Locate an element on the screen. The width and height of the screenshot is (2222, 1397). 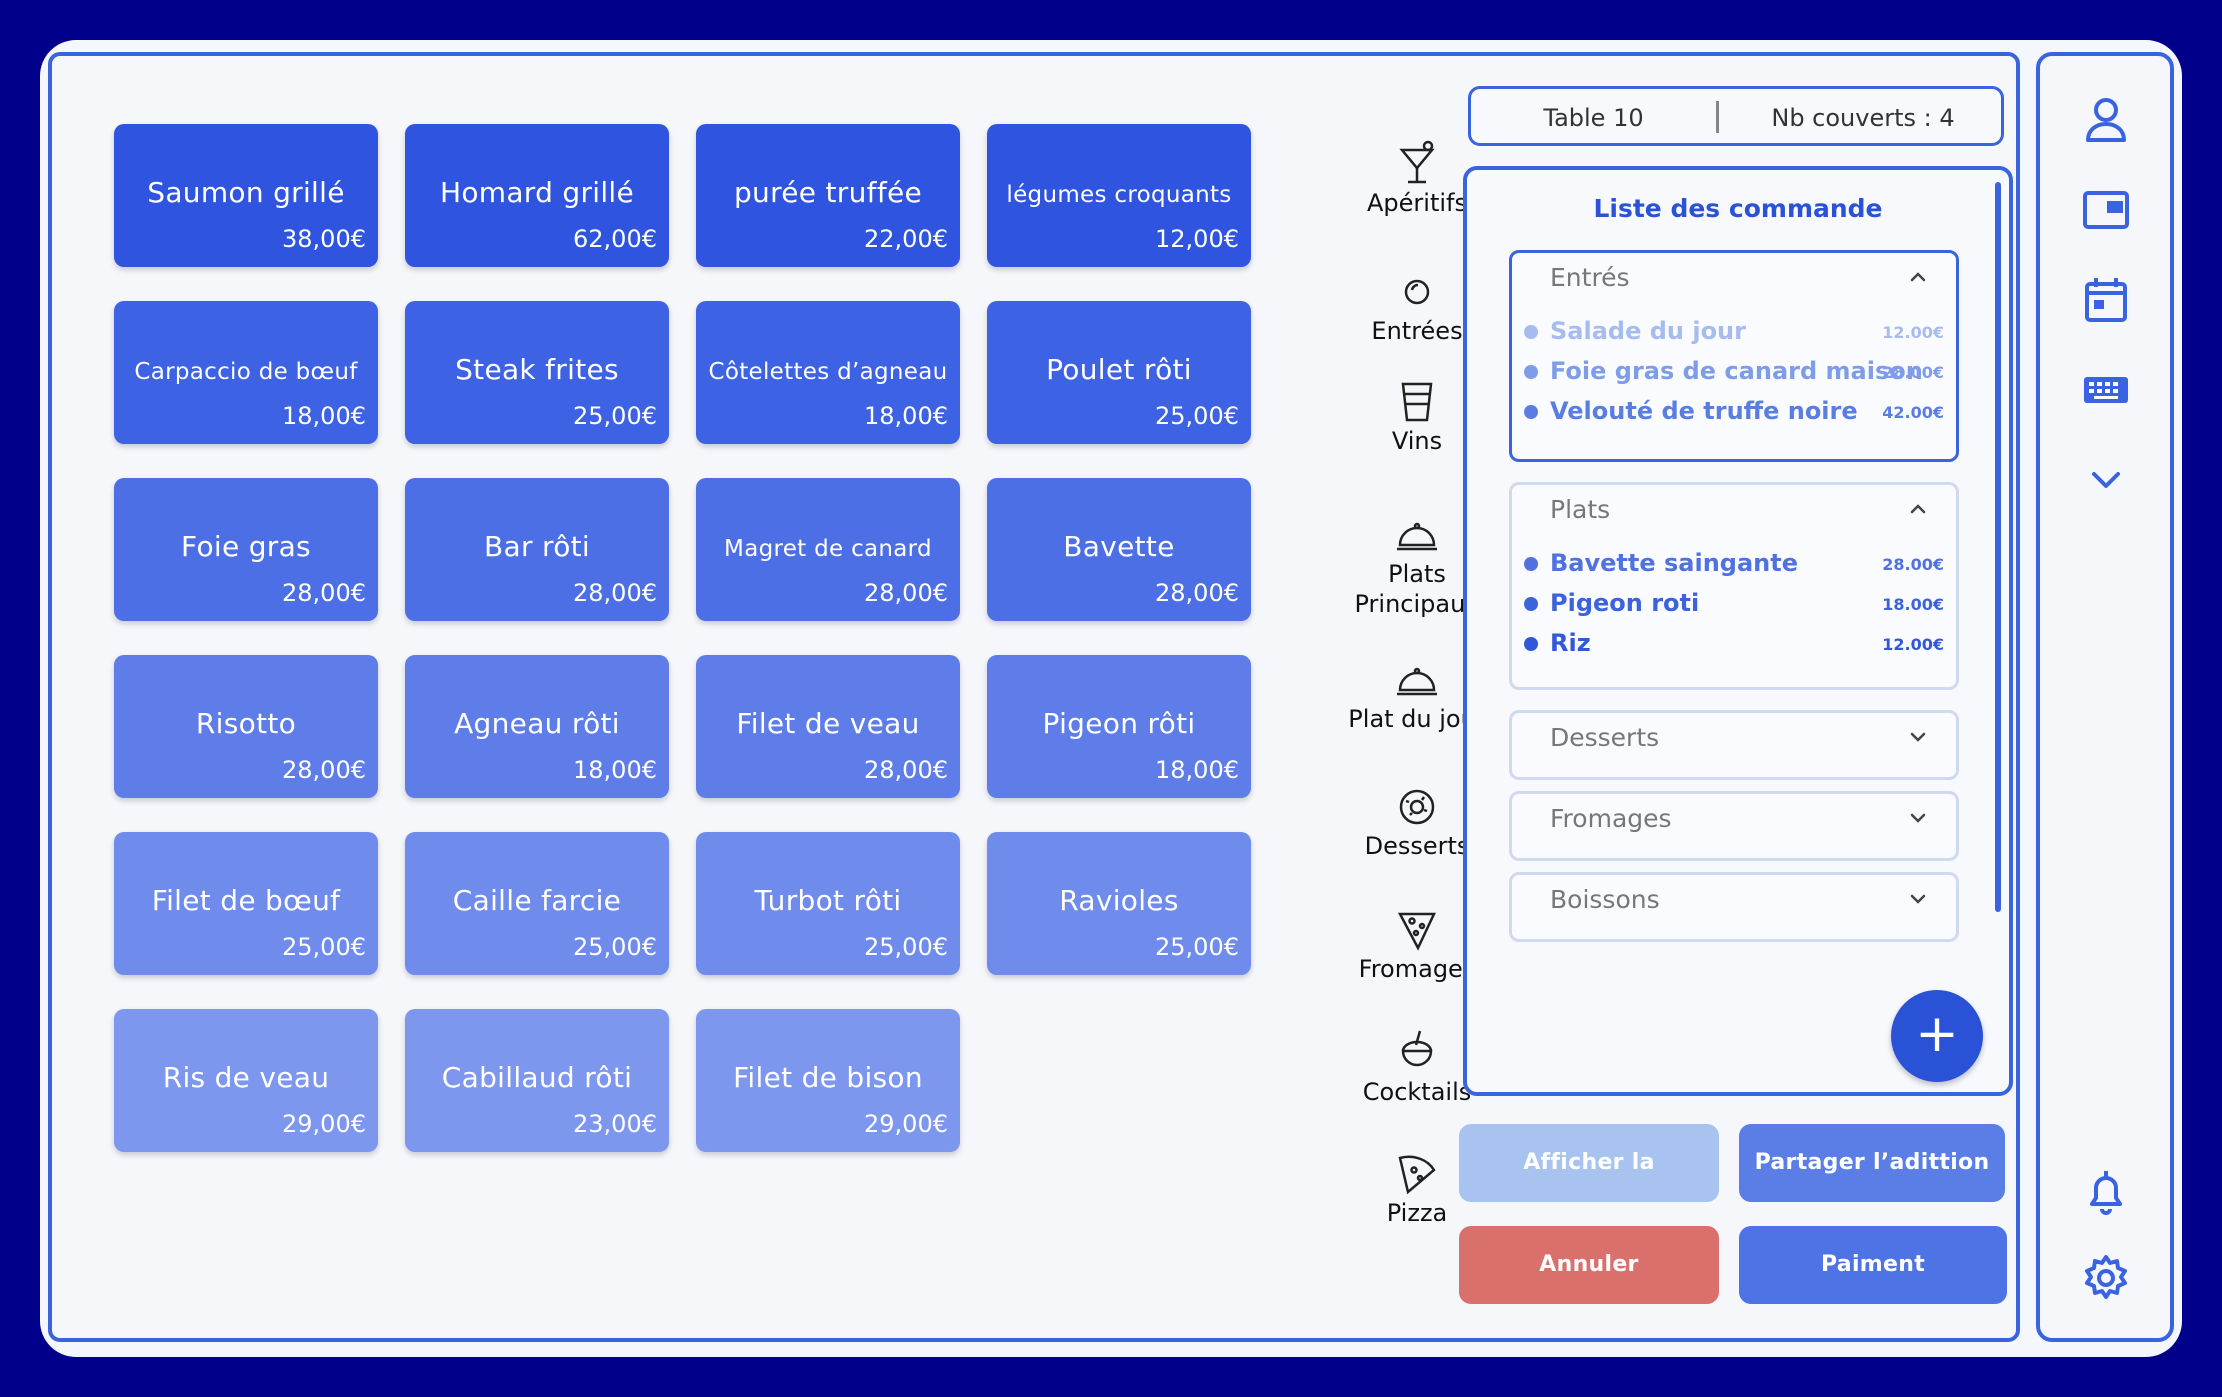
section-title: Boissons is located at coordinates (1605, 899).